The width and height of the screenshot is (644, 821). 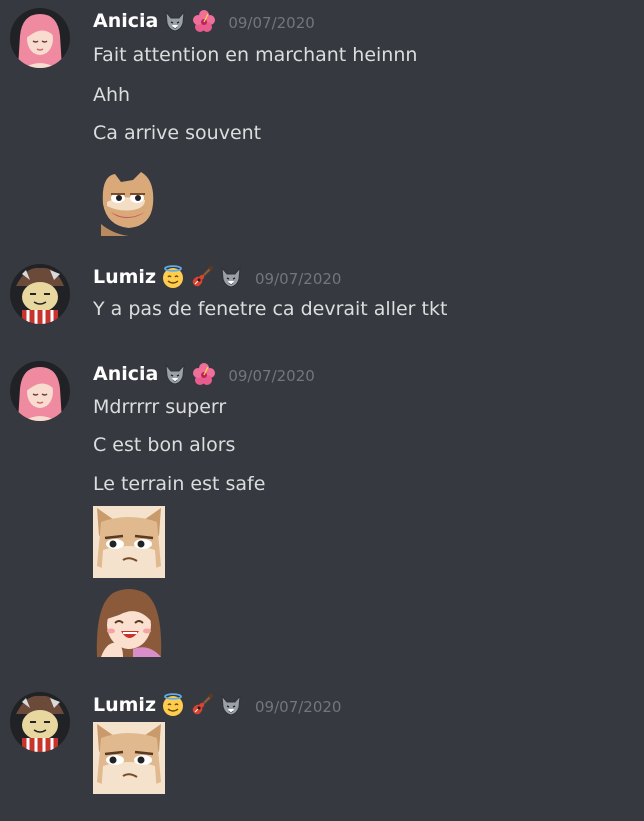 I want to click on pepe-cat-emote, so click(x=129, y=200).